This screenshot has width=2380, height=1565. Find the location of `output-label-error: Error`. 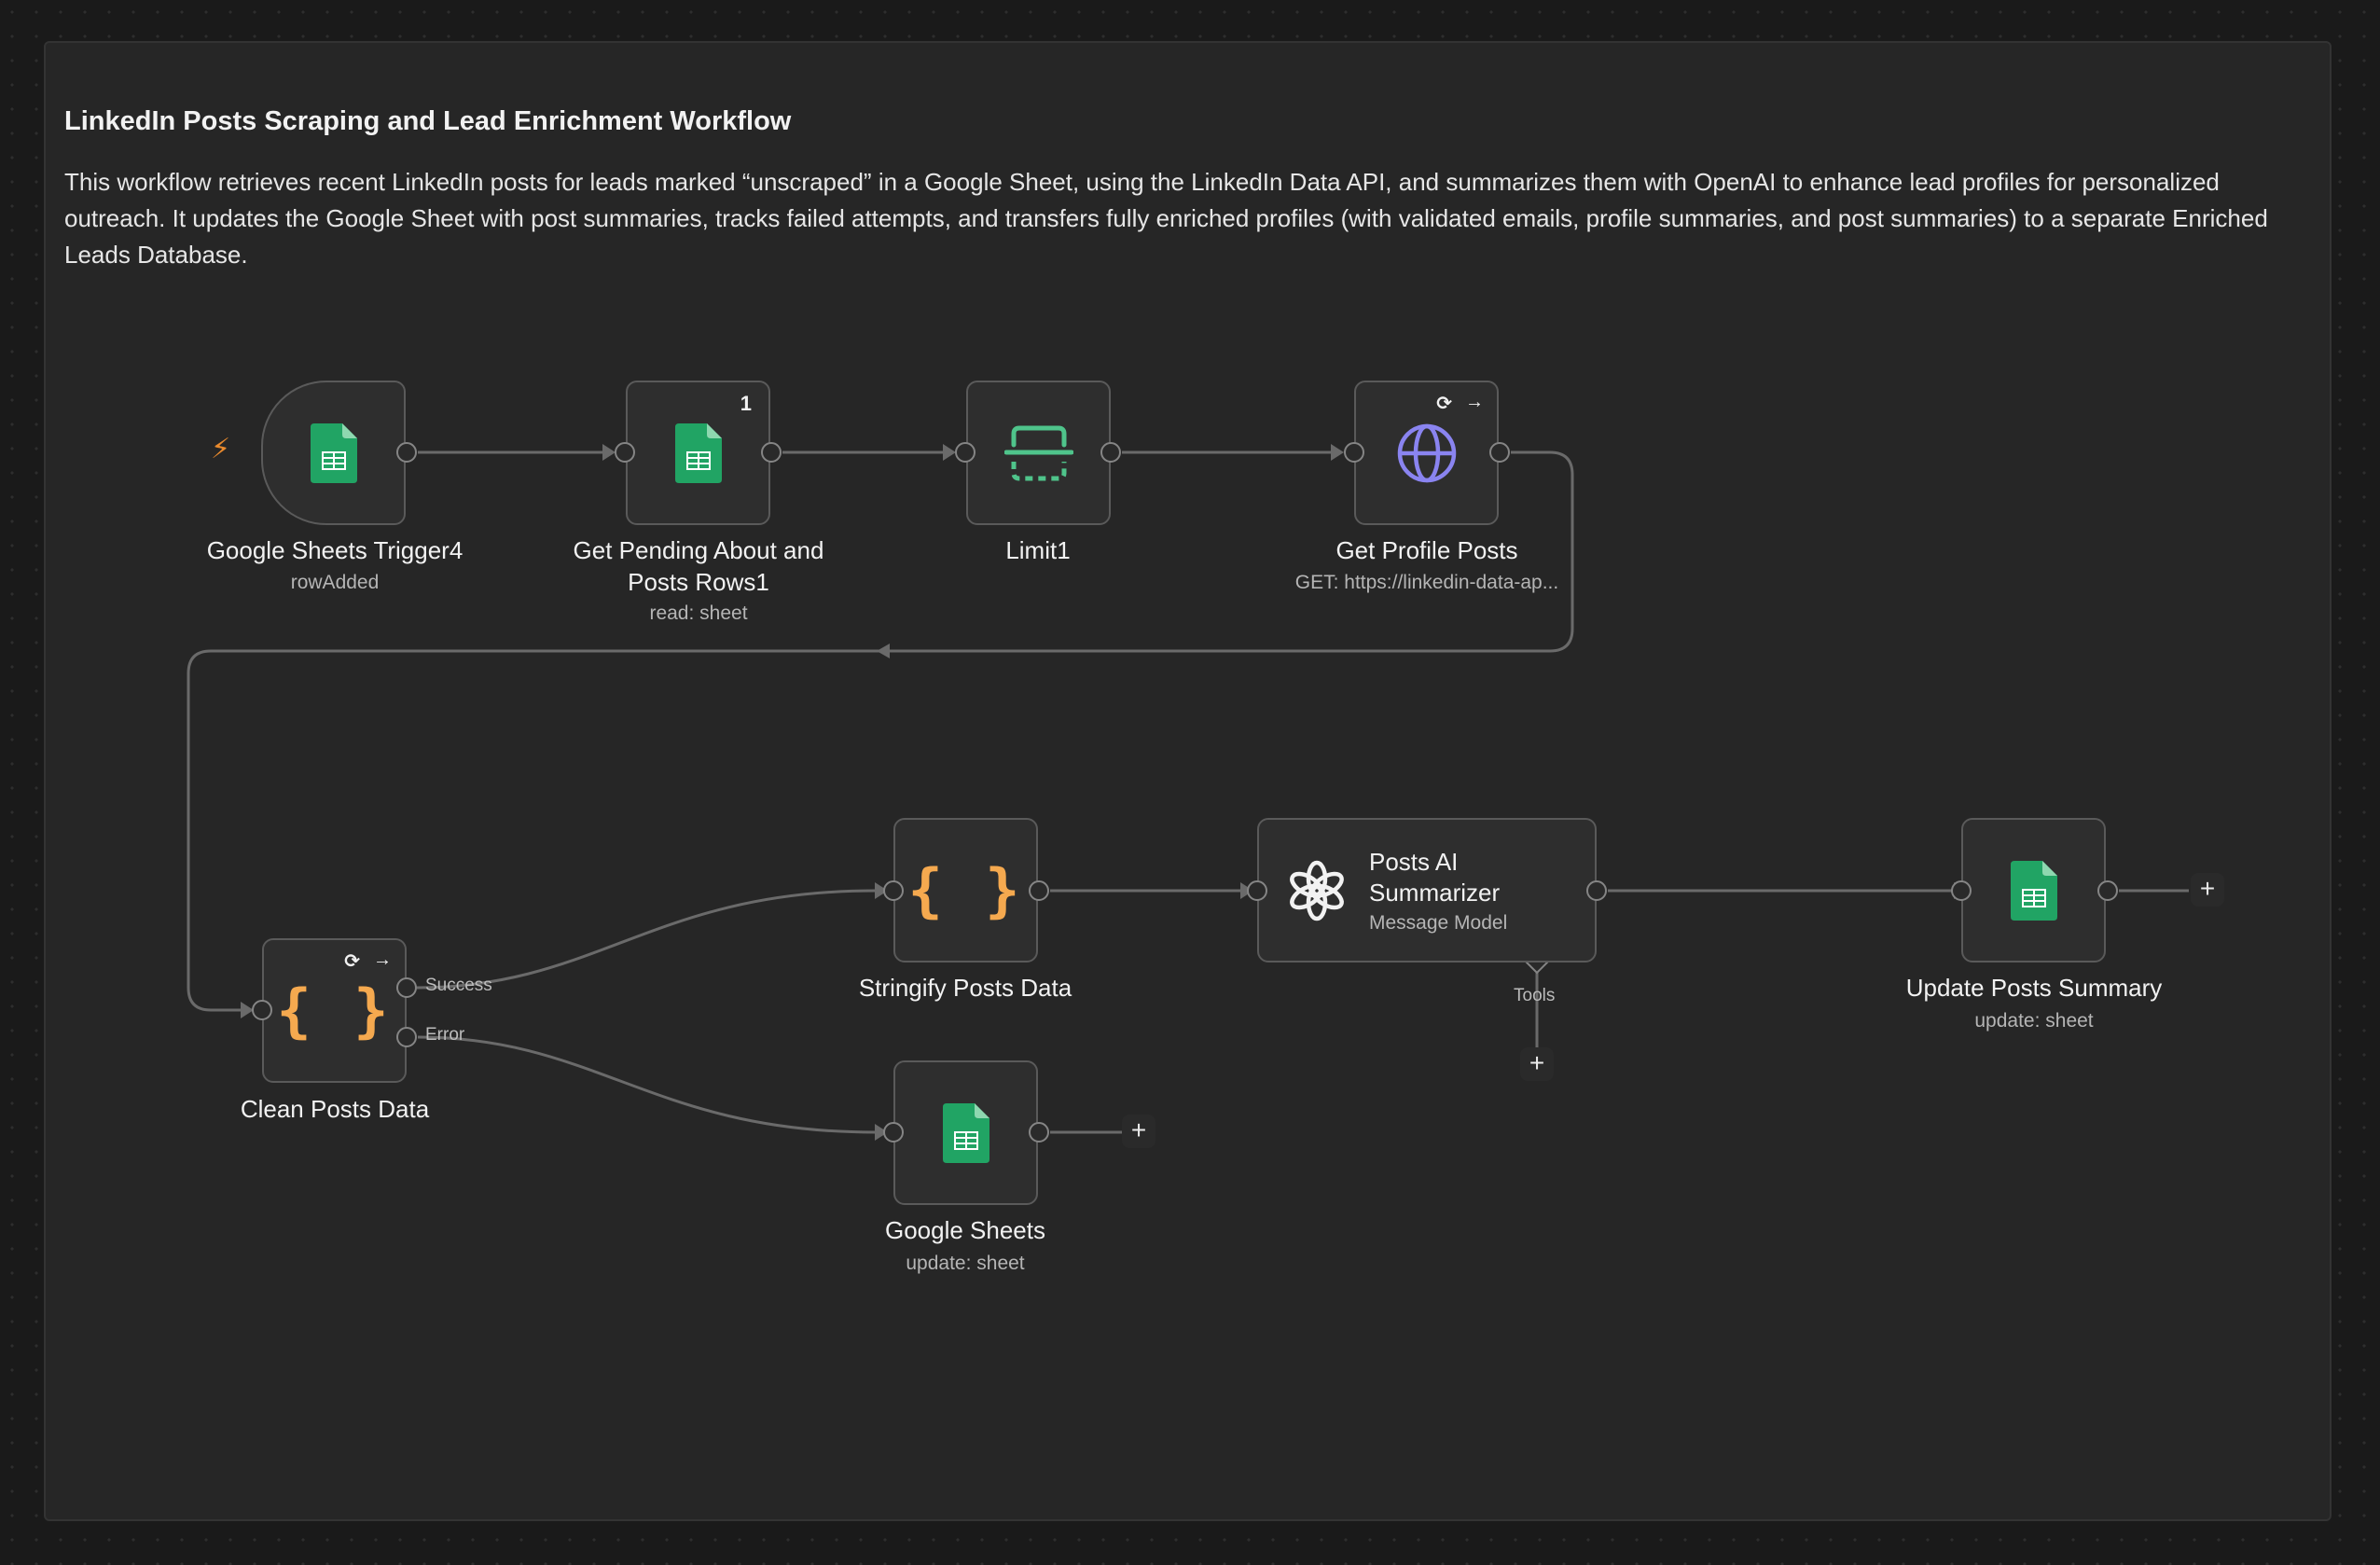

output-label-error: Error is located at coordinates (445, 1035).